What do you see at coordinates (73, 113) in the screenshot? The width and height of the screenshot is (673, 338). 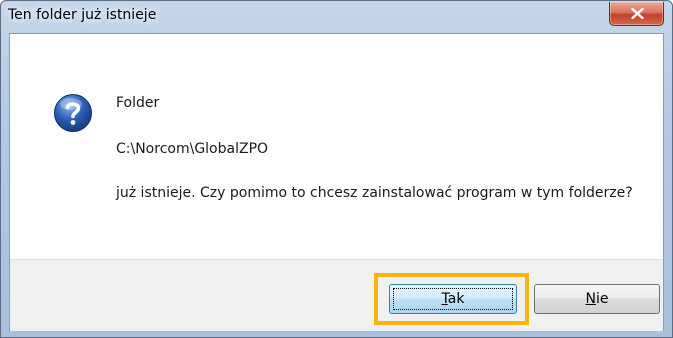 I see `question-icon` at bounding box center [73, 113].